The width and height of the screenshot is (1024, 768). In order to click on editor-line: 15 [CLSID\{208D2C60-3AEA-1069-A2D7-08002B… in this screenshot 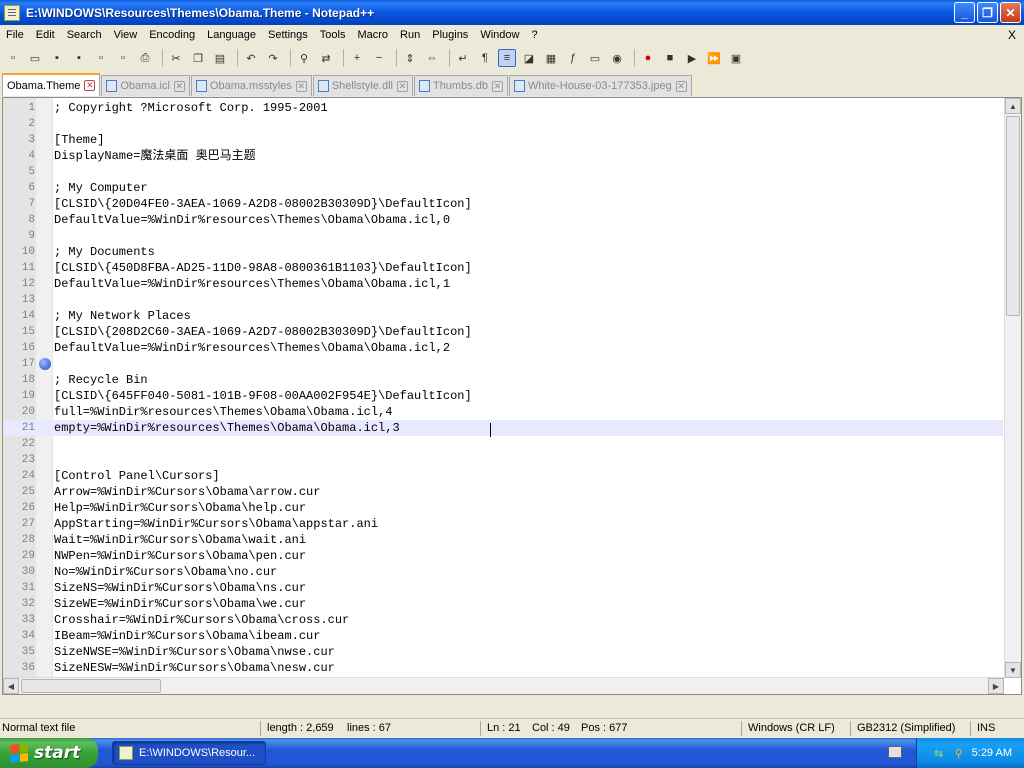, I will do `click(503, 332)`.